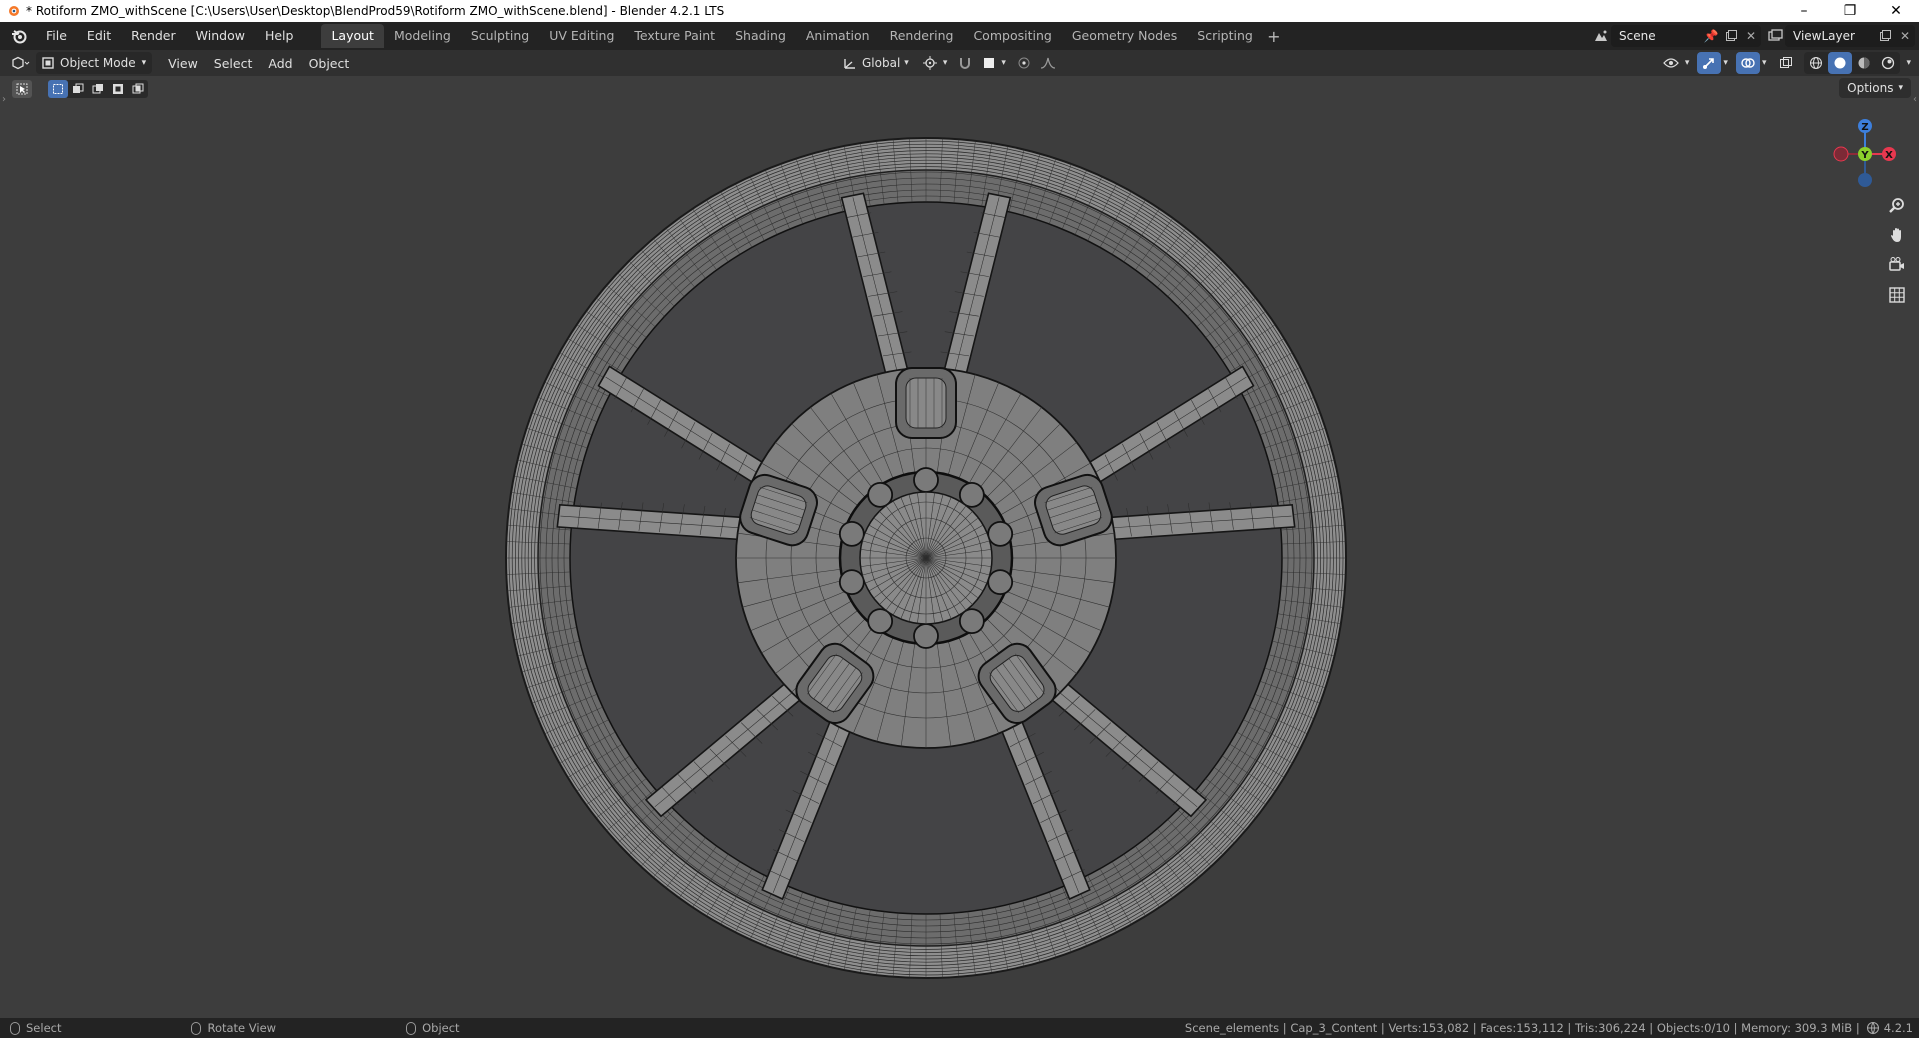  Describe the element at coordinates (1731, 36) in the screenshot. I see `new-scene-icon` at that location.